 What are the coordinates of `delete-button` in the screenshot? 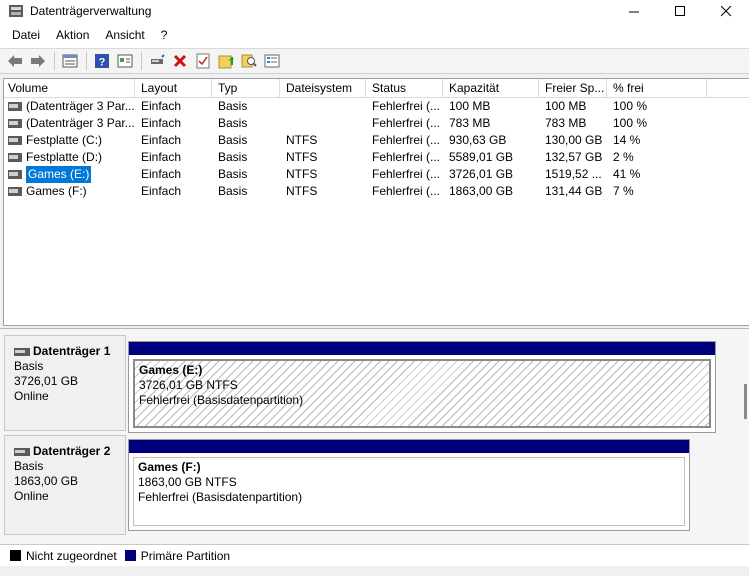 It's located at (180, 61).